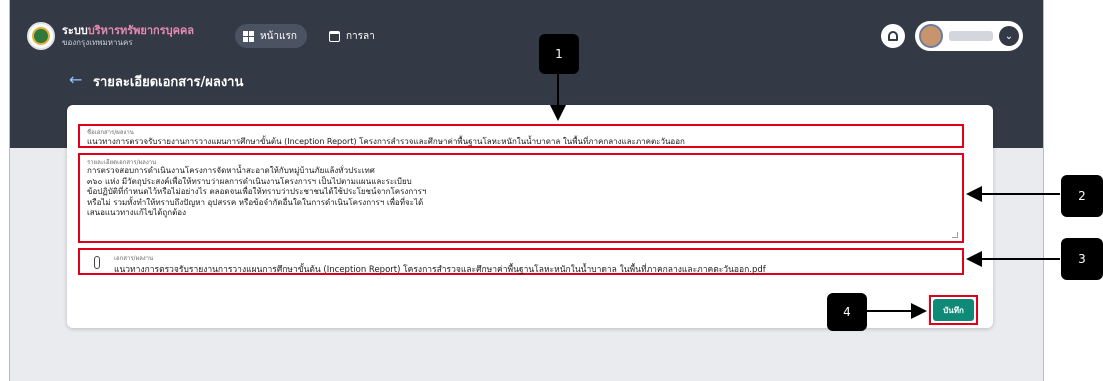 This screenshot has height=381, width=1103. I want to click on brand-accent: บริหารทรัพยากรบุคคล, so click(141, 30).